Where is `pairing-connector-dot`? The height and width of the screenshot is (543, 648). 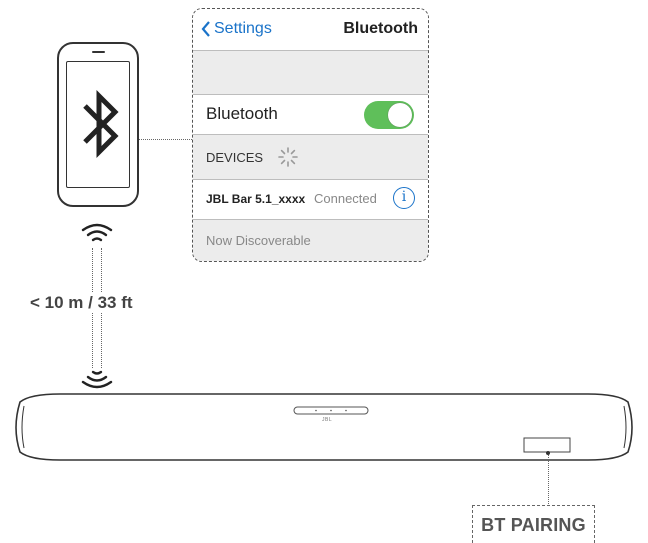
pairing-connector-dot is located at coordinates (548, 453).